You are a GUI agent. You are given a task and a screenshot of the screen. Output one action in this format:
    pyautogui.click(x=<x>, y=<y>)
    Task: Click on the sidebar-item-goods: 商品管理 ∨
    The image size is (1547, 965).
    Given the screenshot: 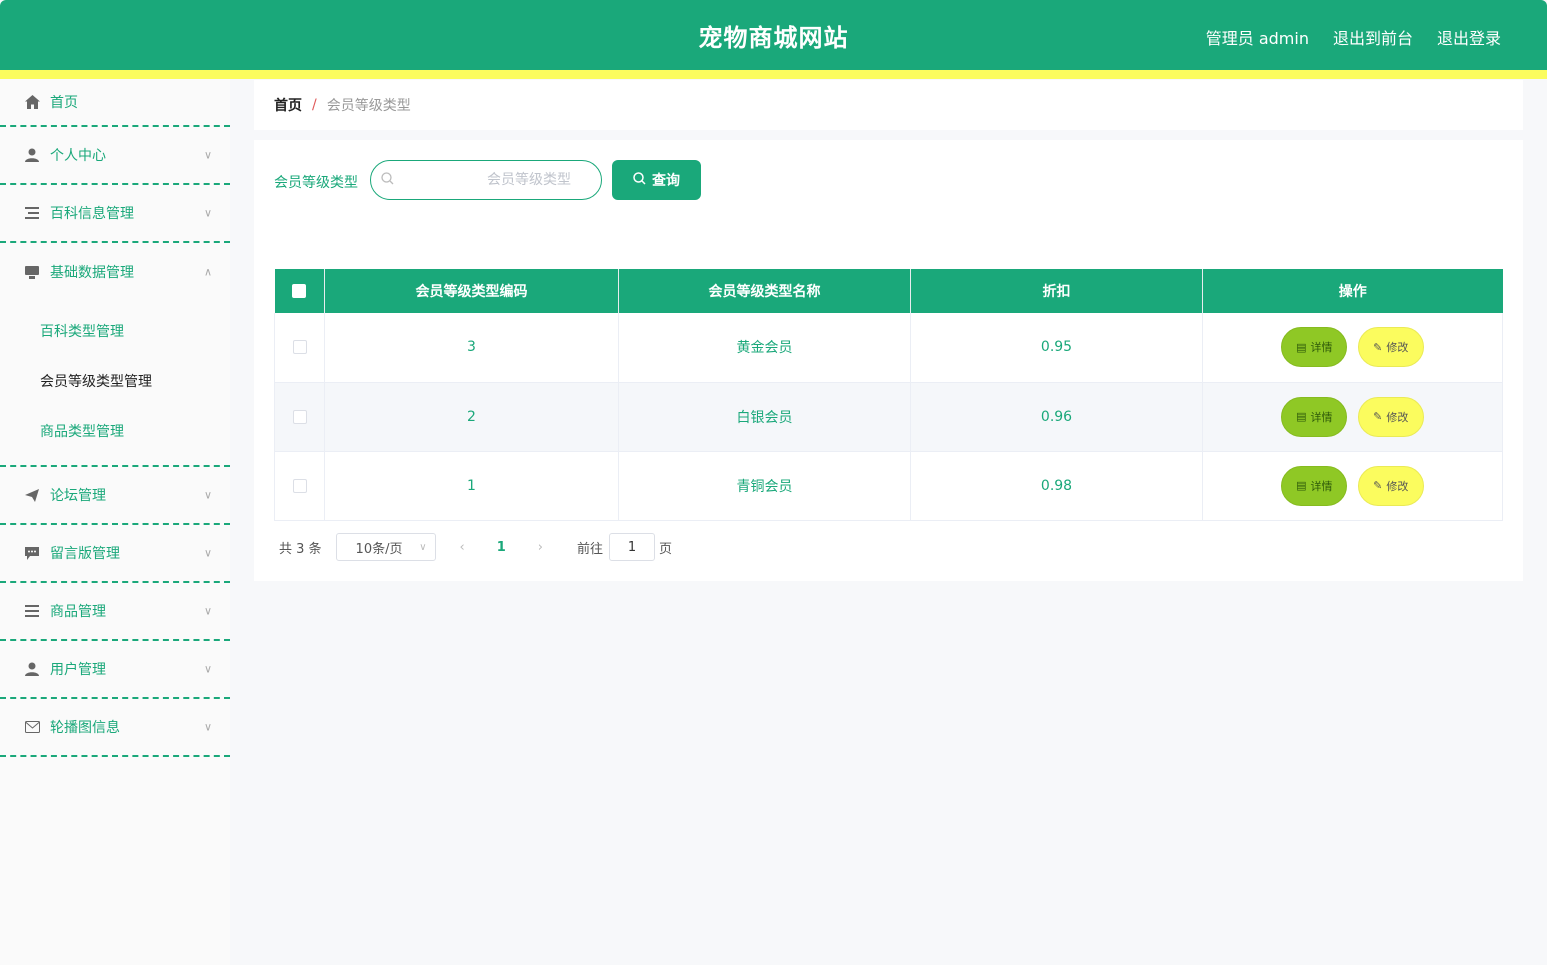 What is the action you would take?
    pyautogui.click(x=115, y=612)
    